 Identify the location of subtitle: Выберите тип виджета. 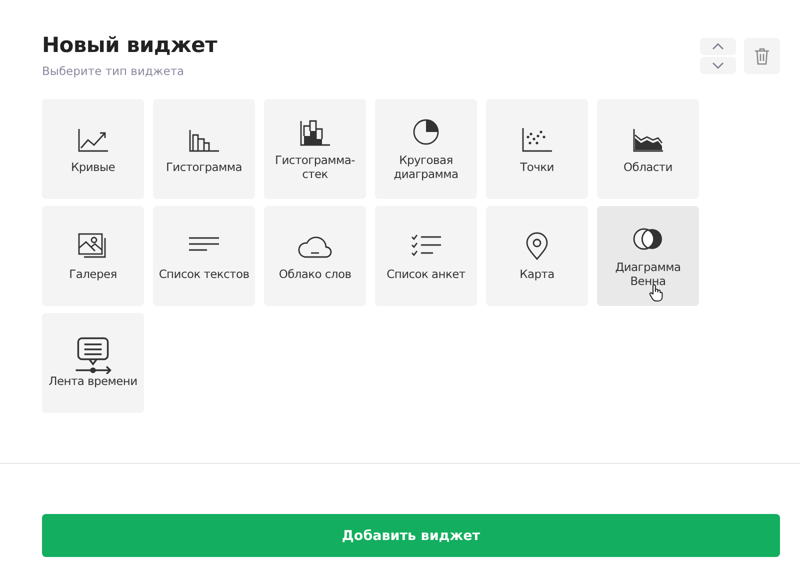
(114, 71).